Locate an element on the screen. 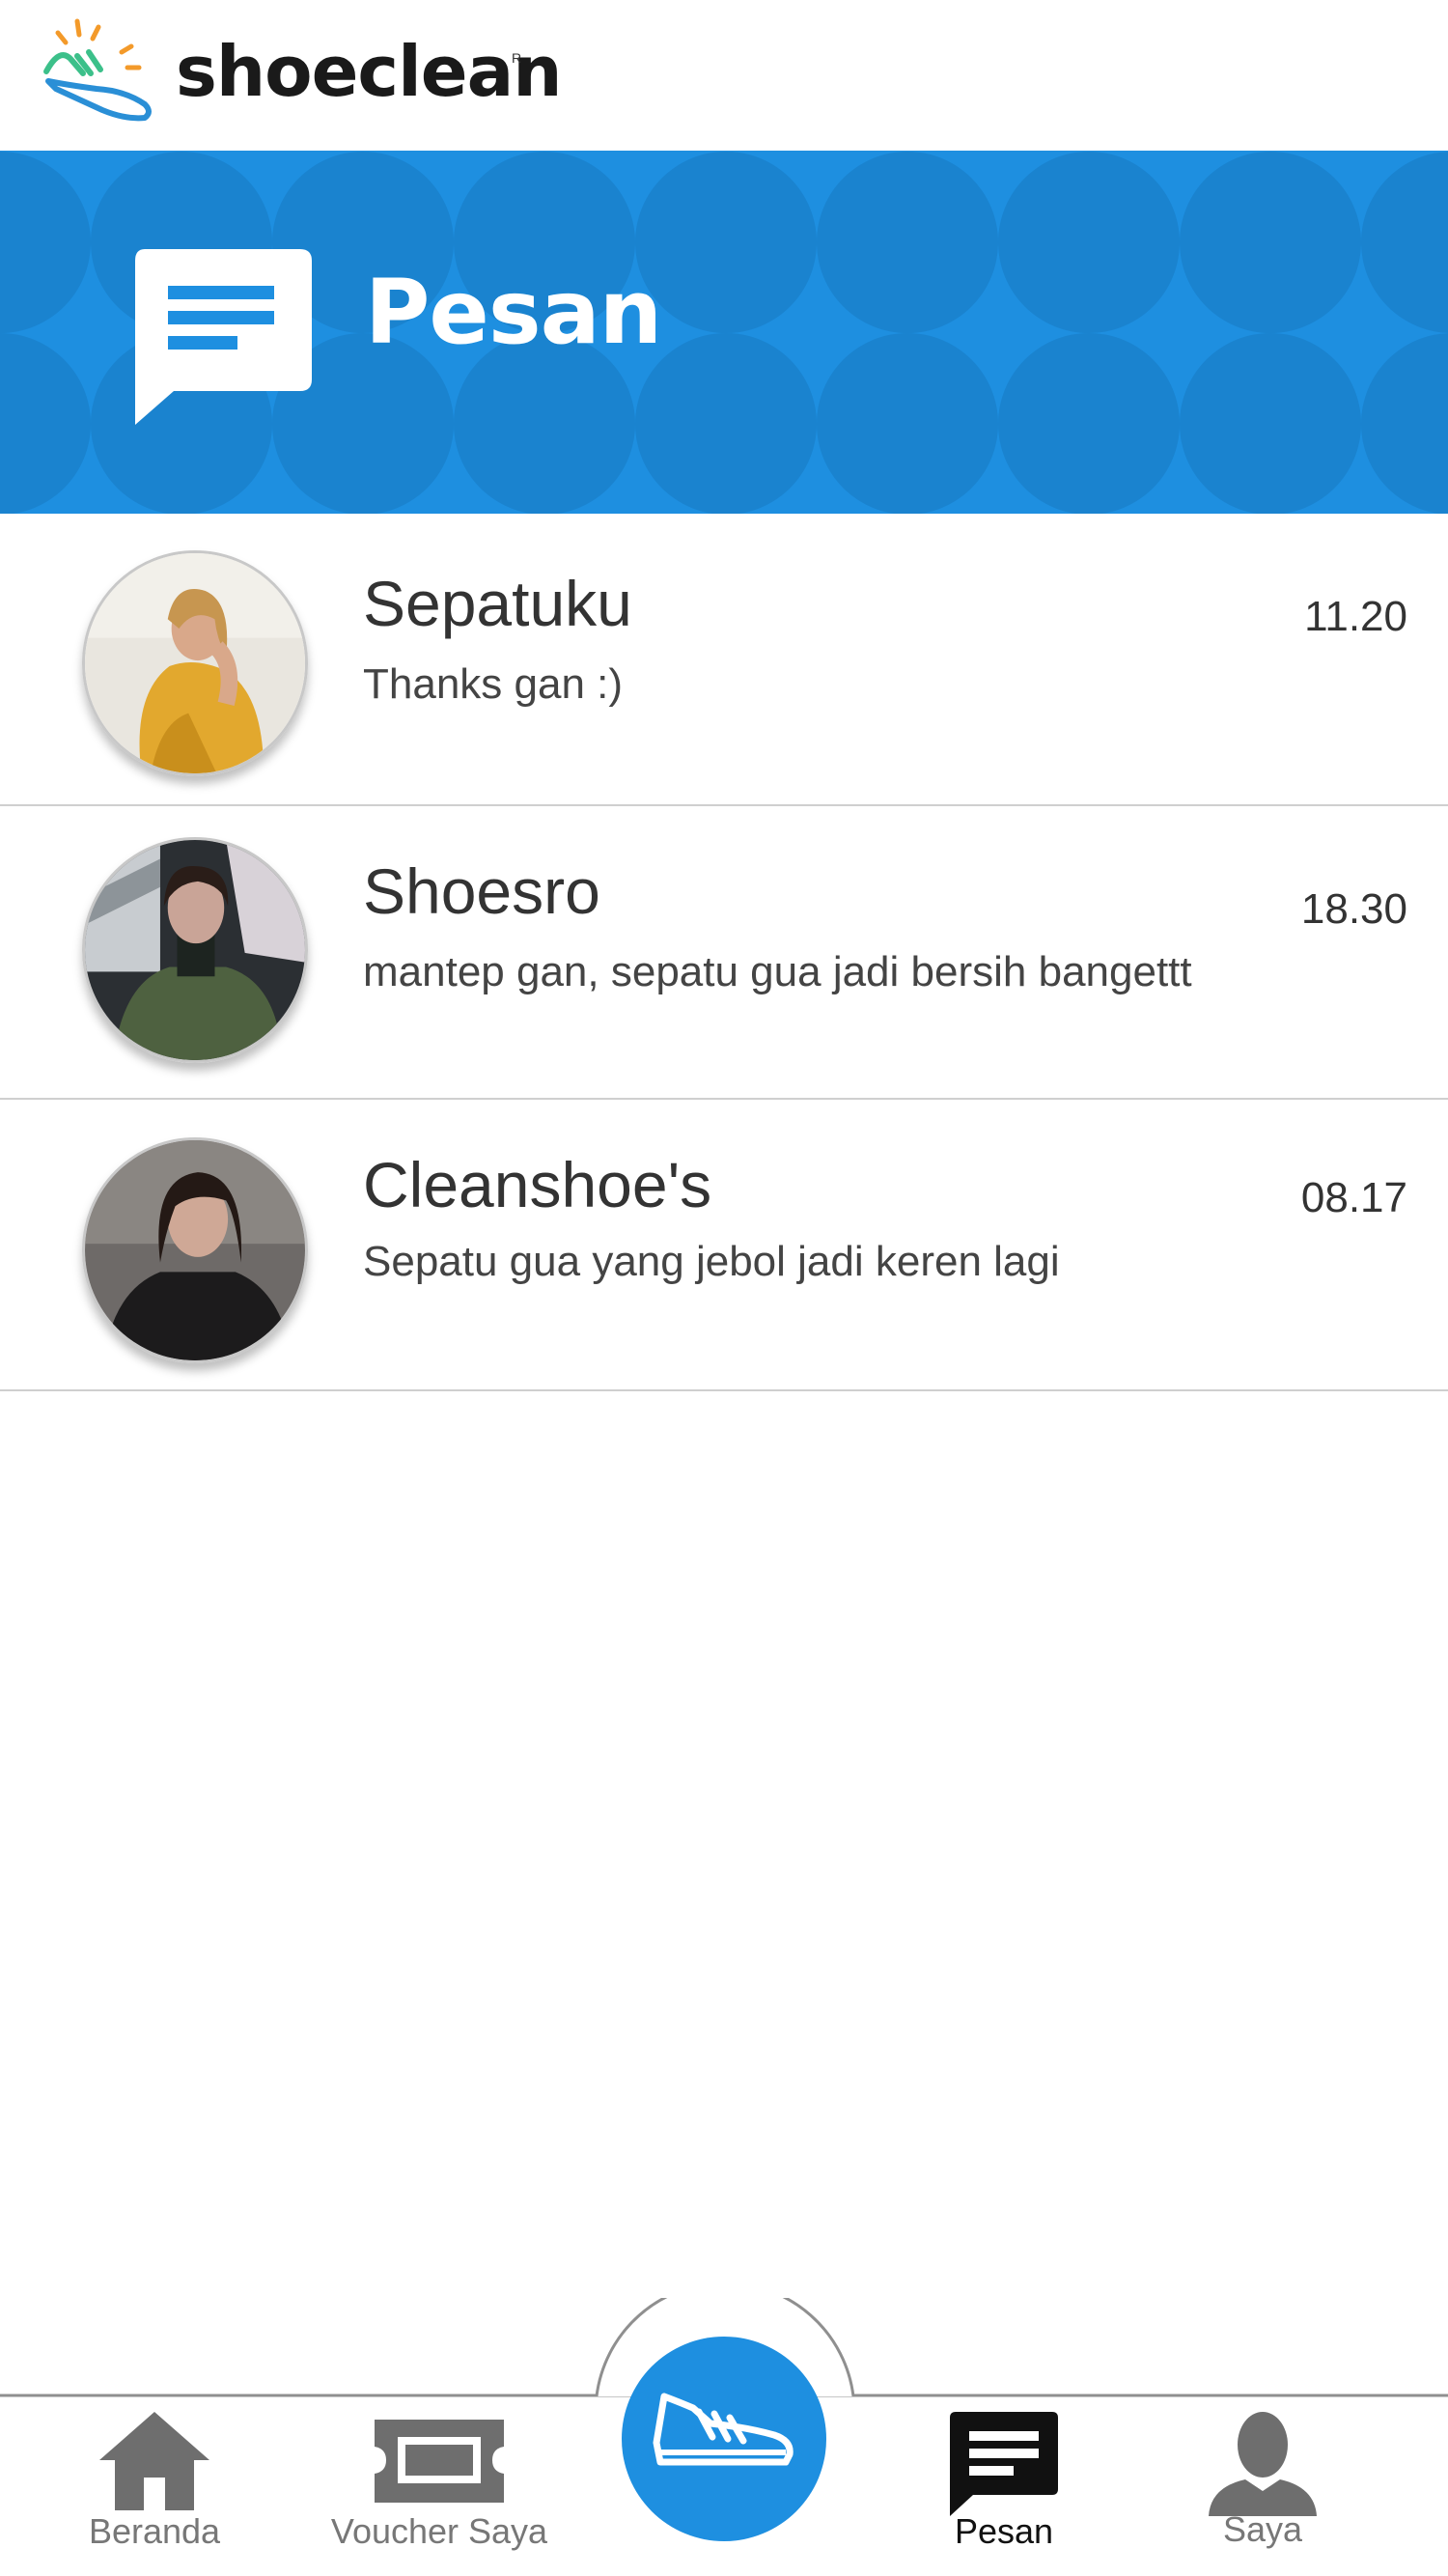 This screenshot has height=2576, width=1448. nav-voucher-saya: Voucher Saya is located at coordinates (439, 2480).